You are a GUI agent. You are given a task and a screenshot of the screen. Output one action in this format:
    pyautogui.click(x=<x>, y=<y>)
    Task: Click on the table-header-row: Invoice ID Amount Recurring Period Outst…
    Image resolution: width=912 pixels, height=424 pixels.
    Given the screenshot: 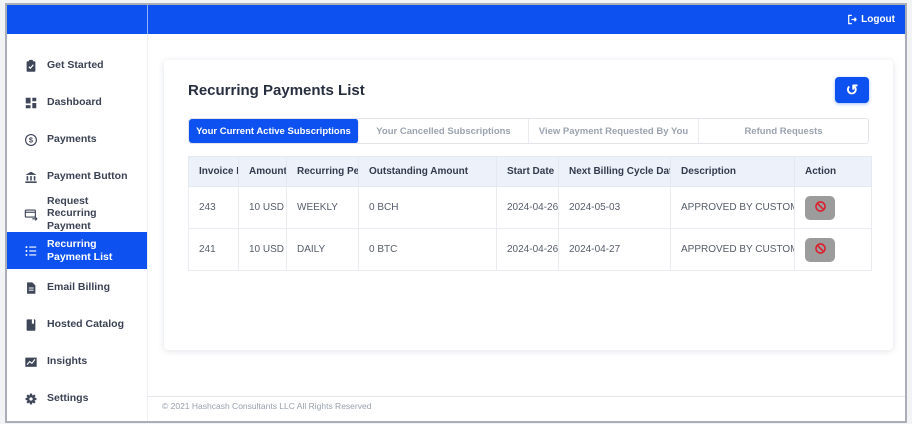 What is the action you would take?
    pyautogui.click(x=530, y=171)
    